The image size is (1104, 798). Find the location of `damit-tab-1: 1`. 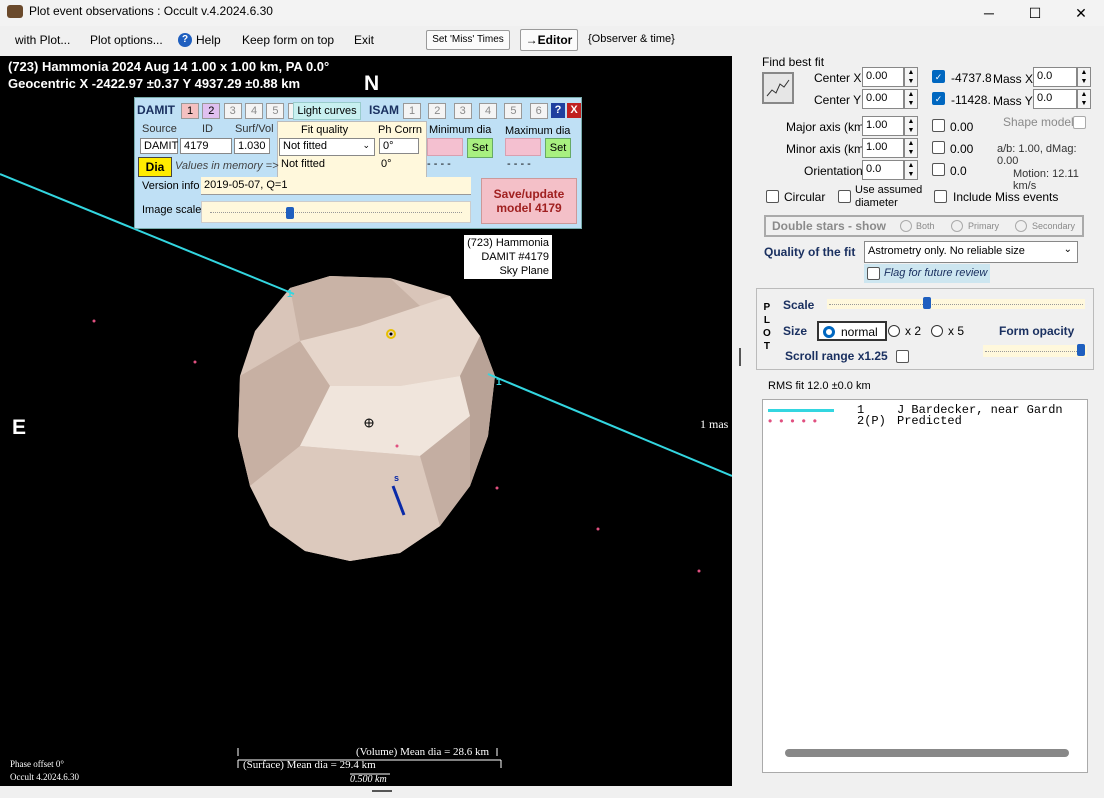

damit-tab-1: 1 is located at coordinates (190, 111).